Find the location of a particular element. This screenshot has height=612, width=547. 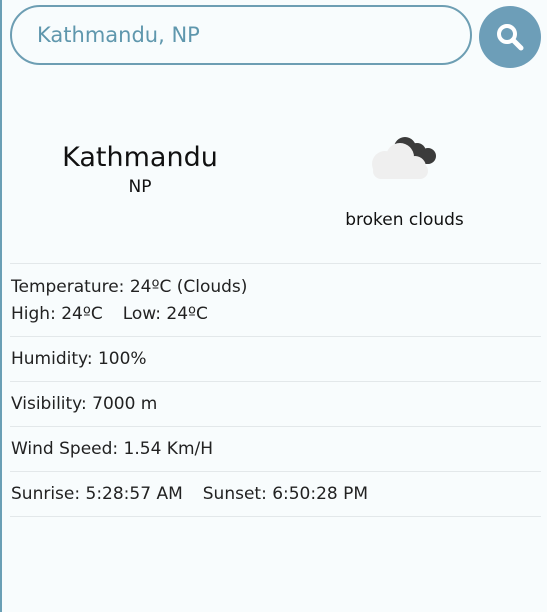

sun-row: Sunrise: 5:28:57 AM Sunset: 6:50:28 PM is located at coordinates (275, 494).